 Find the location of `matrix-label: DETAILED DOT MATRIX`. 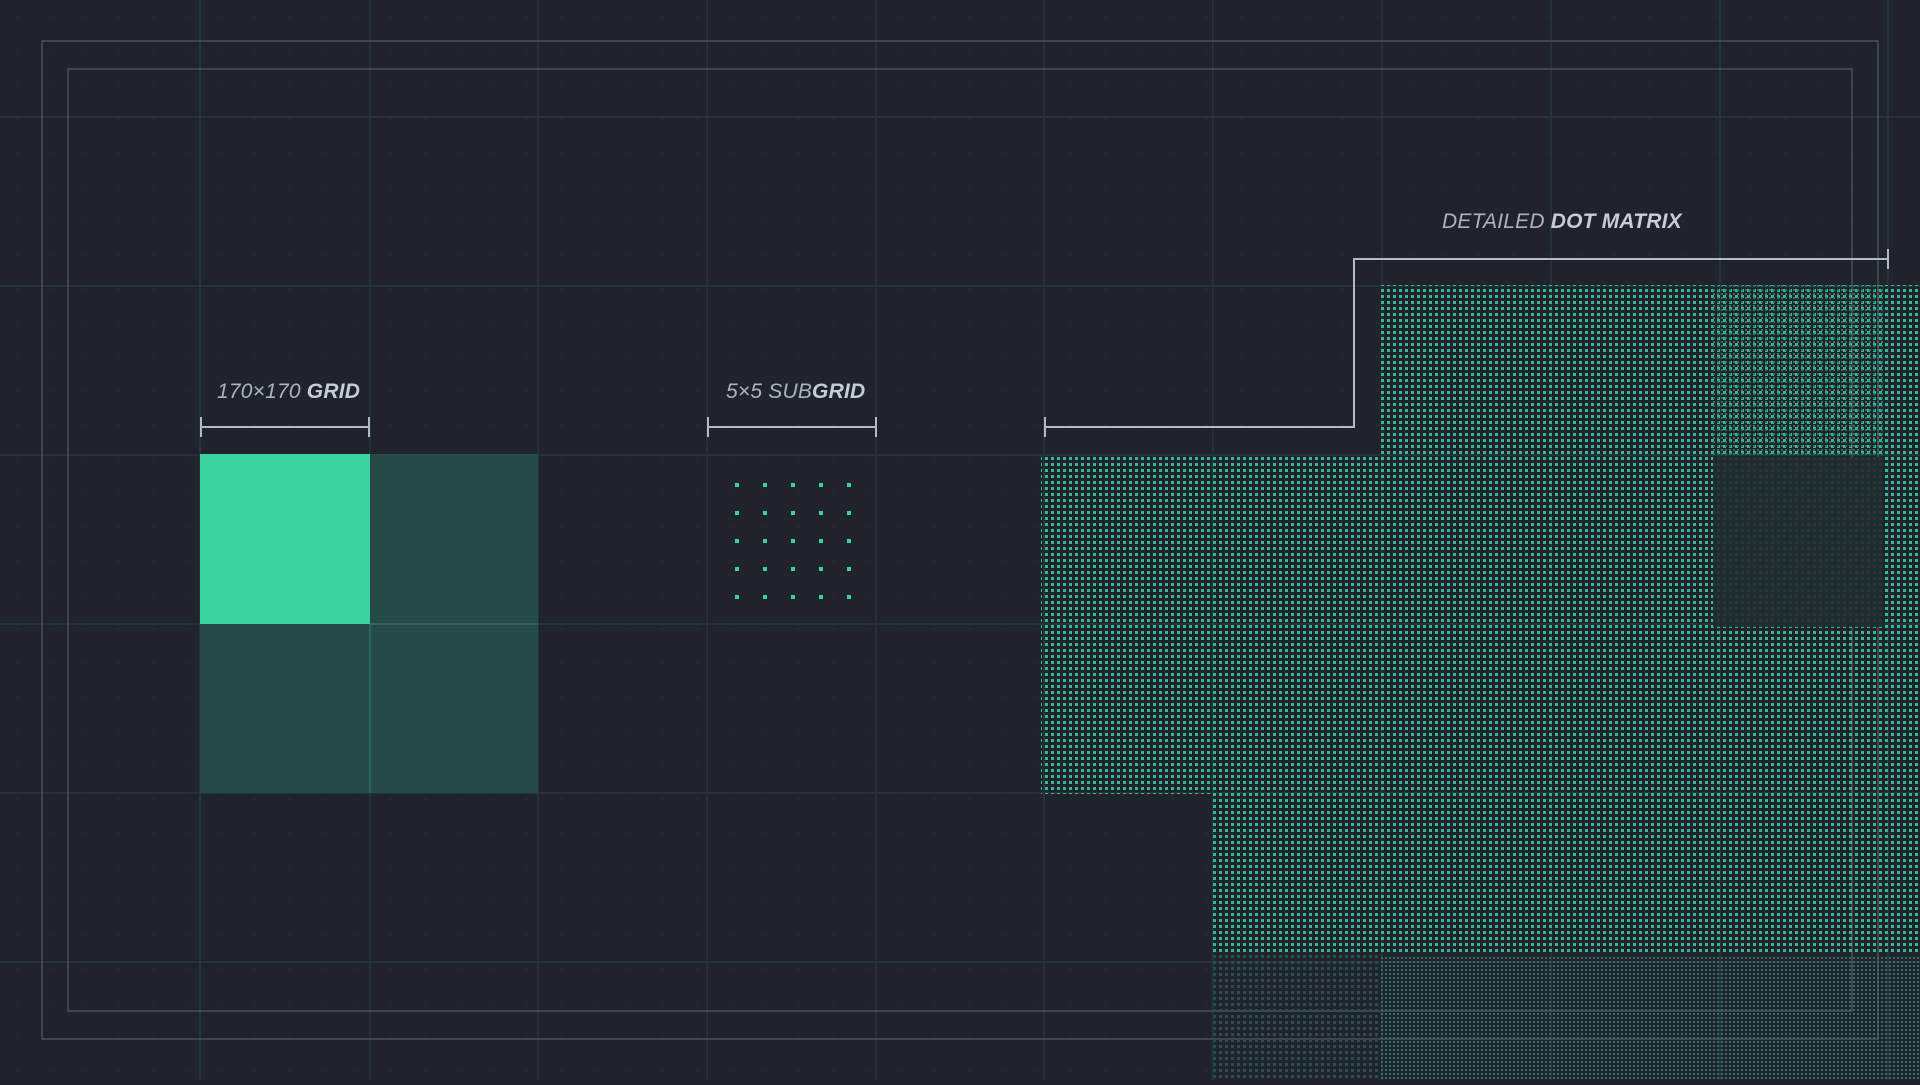

matrix-label: DETAILED DOT MATRIX is located at coordinates (1562, 222).